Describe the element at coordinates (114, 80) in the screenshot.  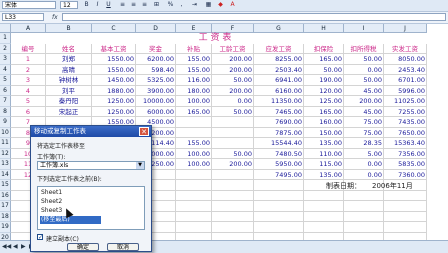
I see `table-cell: 1450.00` at that location.